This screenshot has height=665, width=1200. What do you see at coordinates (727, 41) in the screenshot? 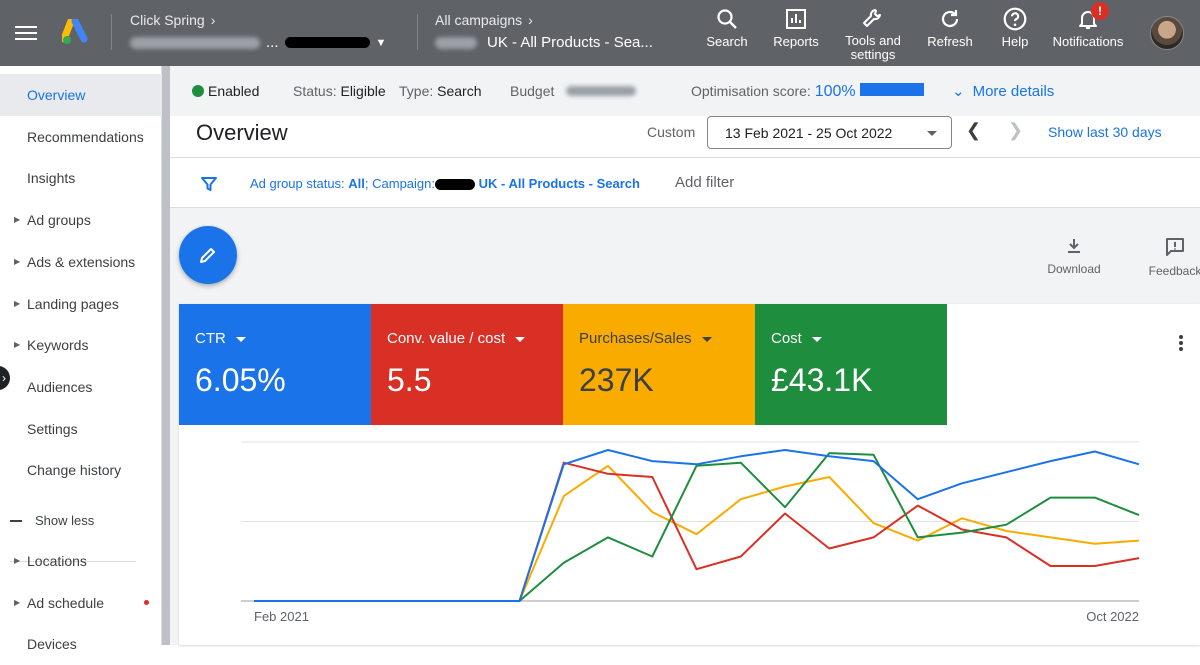
I see `search-label: Search` at bounding box center [727, 41].